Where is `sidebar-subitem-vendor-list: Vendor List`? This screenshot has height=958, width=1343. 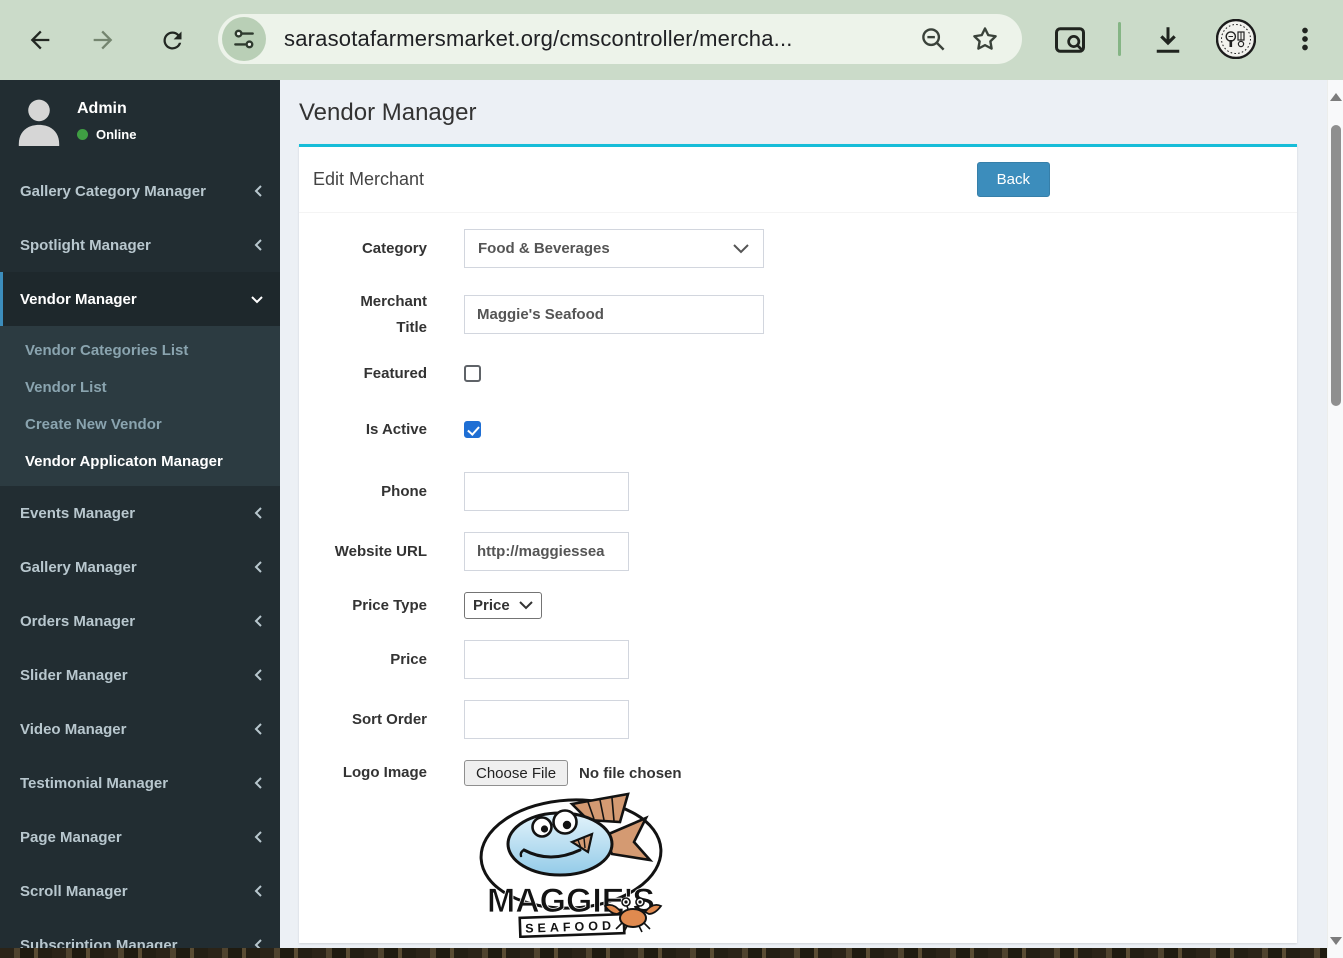
sidebar-subitem-vendor-list: Vendor List is located at coordinates (140, 387).